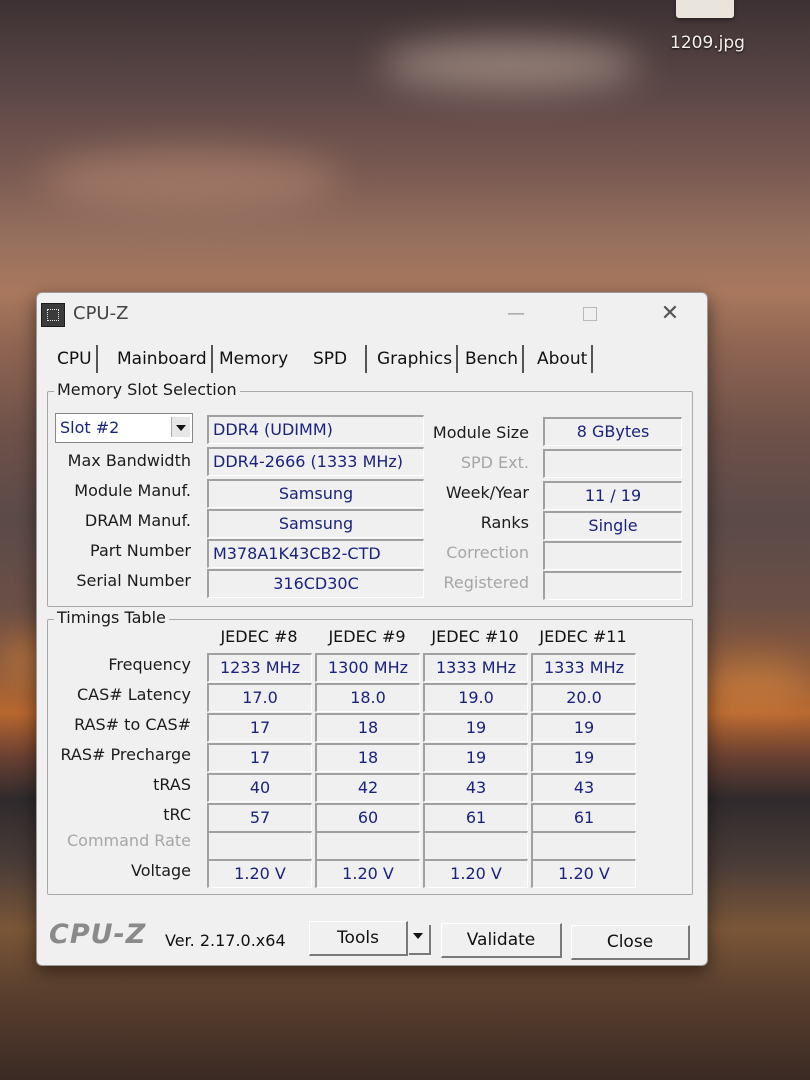 The height and width of the screenshot is (1080, 810). What do you see at coordinates (475, 697) in the screenshot?
I see `timing-cell: 19.0` at bounding box center [475, 697].